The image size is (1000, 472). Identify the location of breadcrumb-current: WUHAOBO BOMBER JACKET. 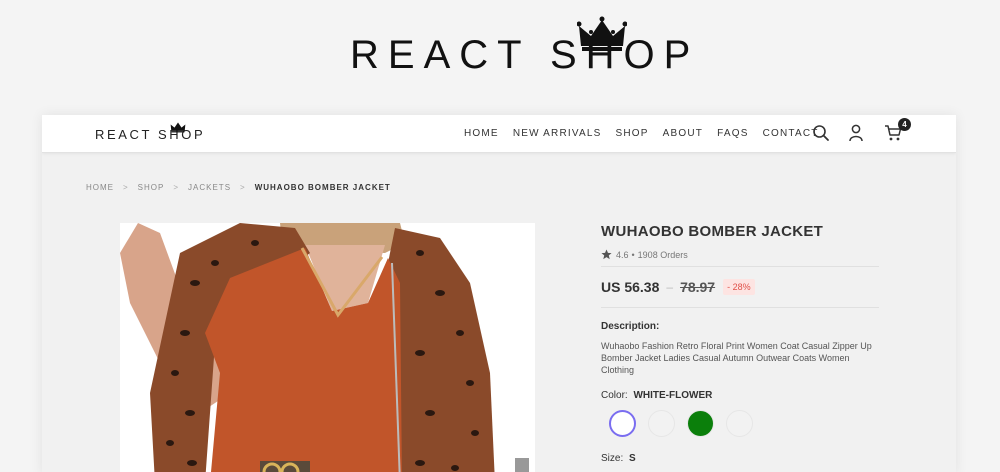
(322, 187).